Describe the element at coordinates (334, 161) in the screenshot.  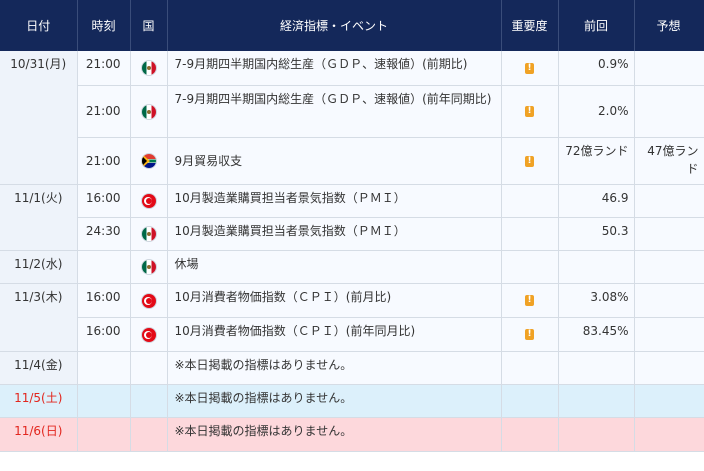
I see `event-cell: 9月貿易収支` at that location.